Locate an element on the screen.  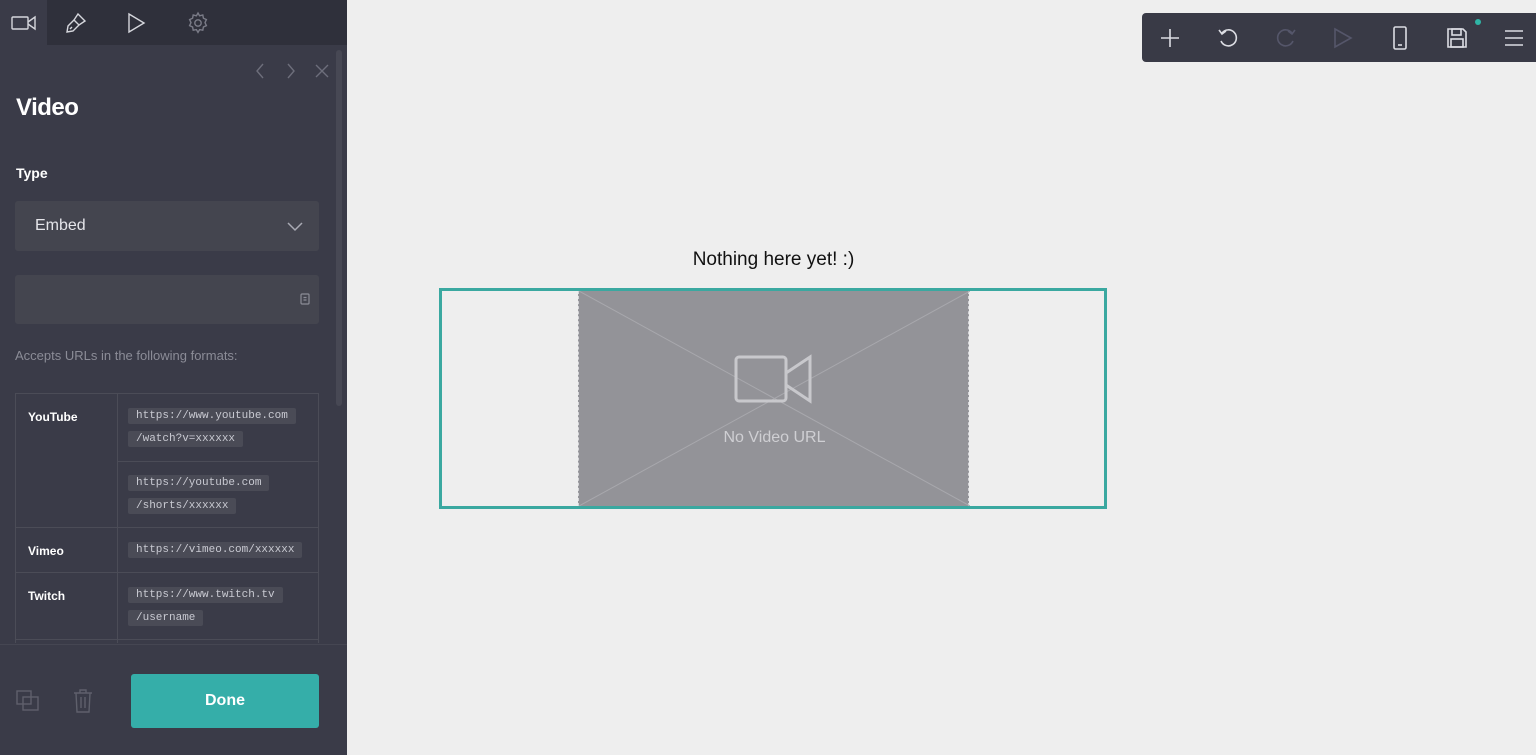
video-url-input is located at coordinates (167, 299).